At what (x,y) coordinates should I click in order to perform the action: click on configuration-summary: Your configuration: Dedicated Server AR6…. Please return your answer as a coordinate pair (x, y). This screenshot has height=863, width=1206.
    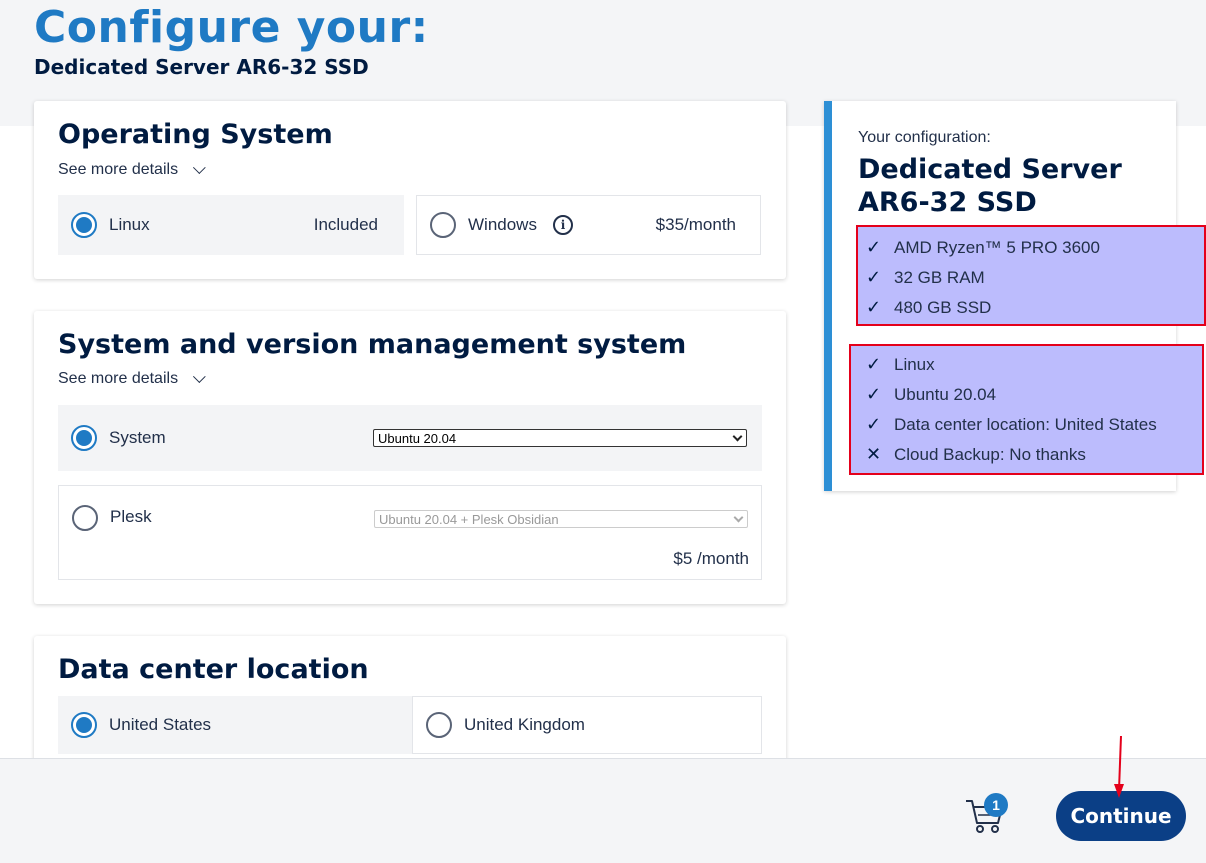
    Looking at the image, I should click on (1015, 296).